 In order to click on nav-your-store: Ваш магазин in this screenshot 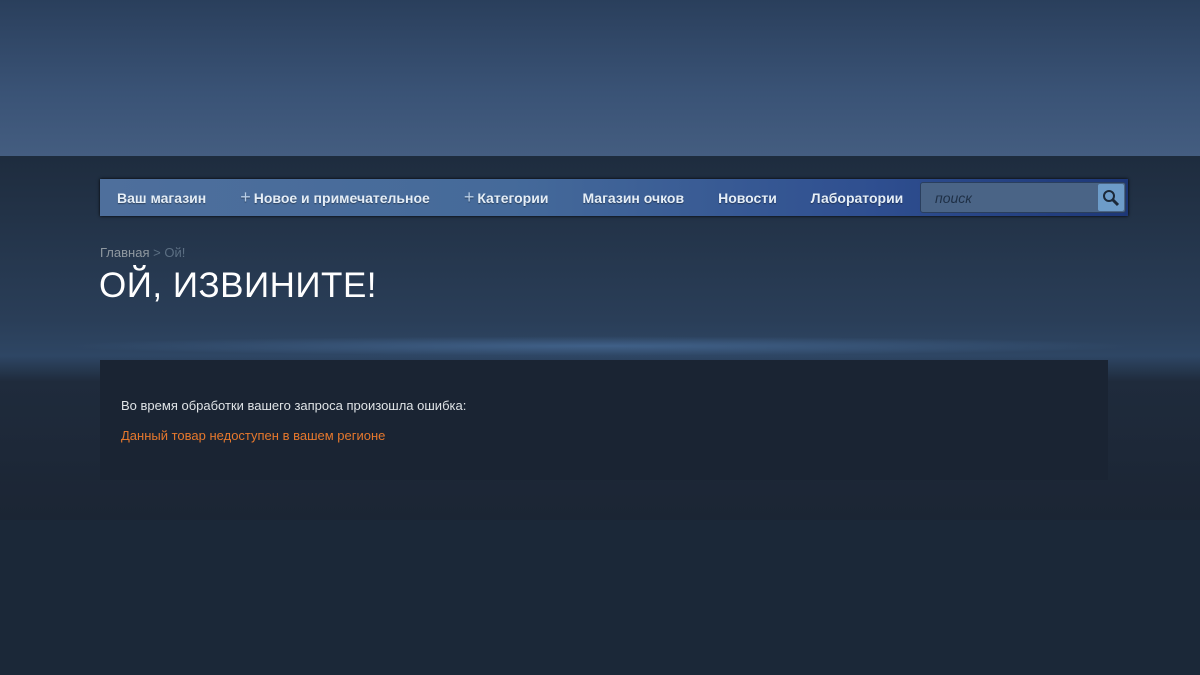, I will do `click(161, 198)`.